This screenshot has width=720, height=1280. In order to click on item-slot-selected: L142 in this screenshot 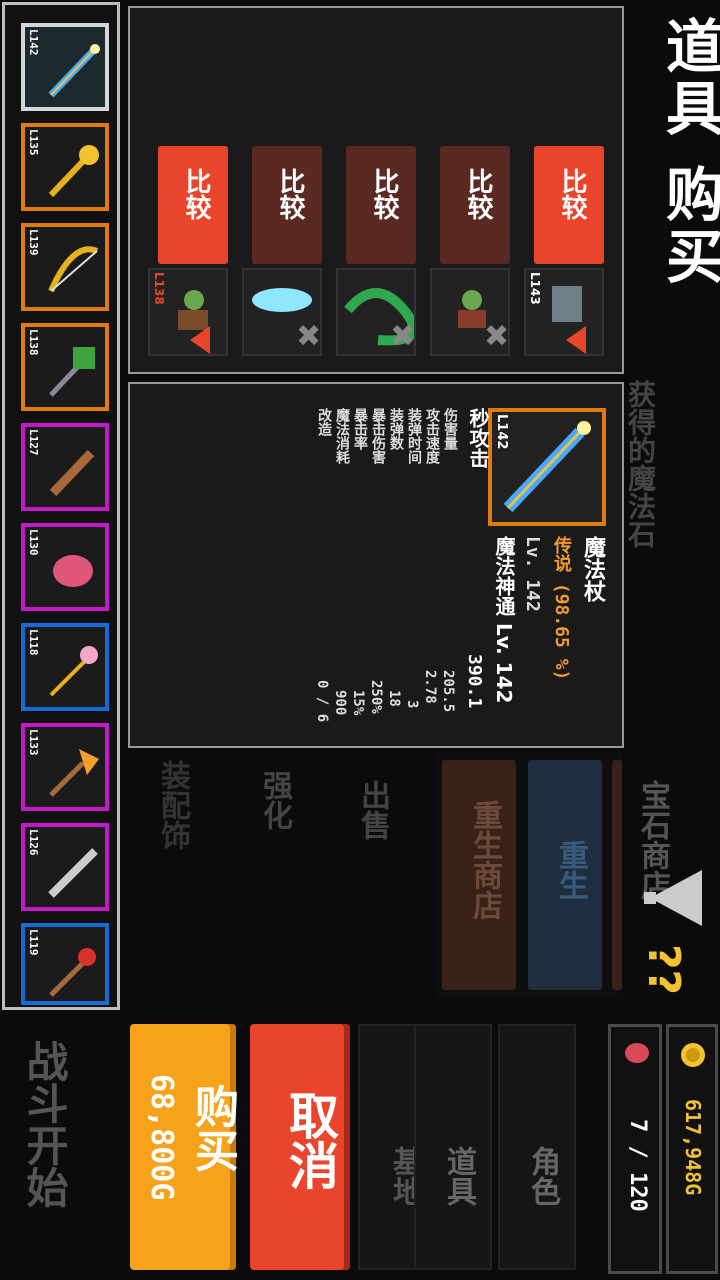, I will do `click(65, 67)`.